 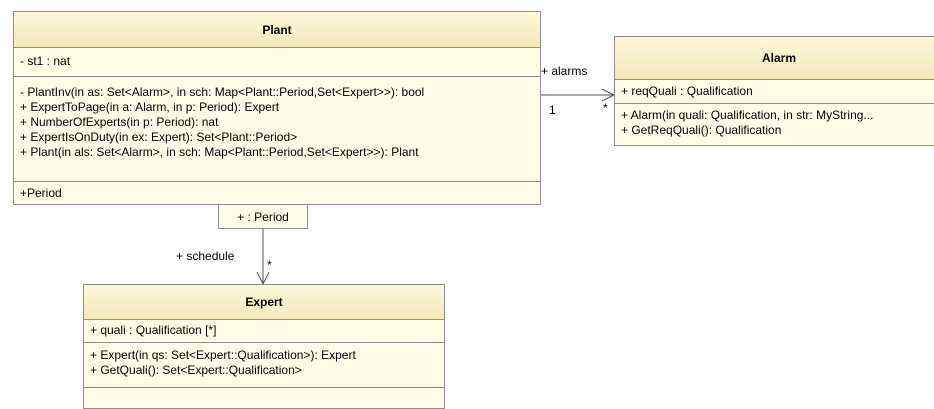 What do you see at coordinates (205, 256) in the screenshot?
I see `schedule-role-label: + schedule` at bounding box center [205, 256].